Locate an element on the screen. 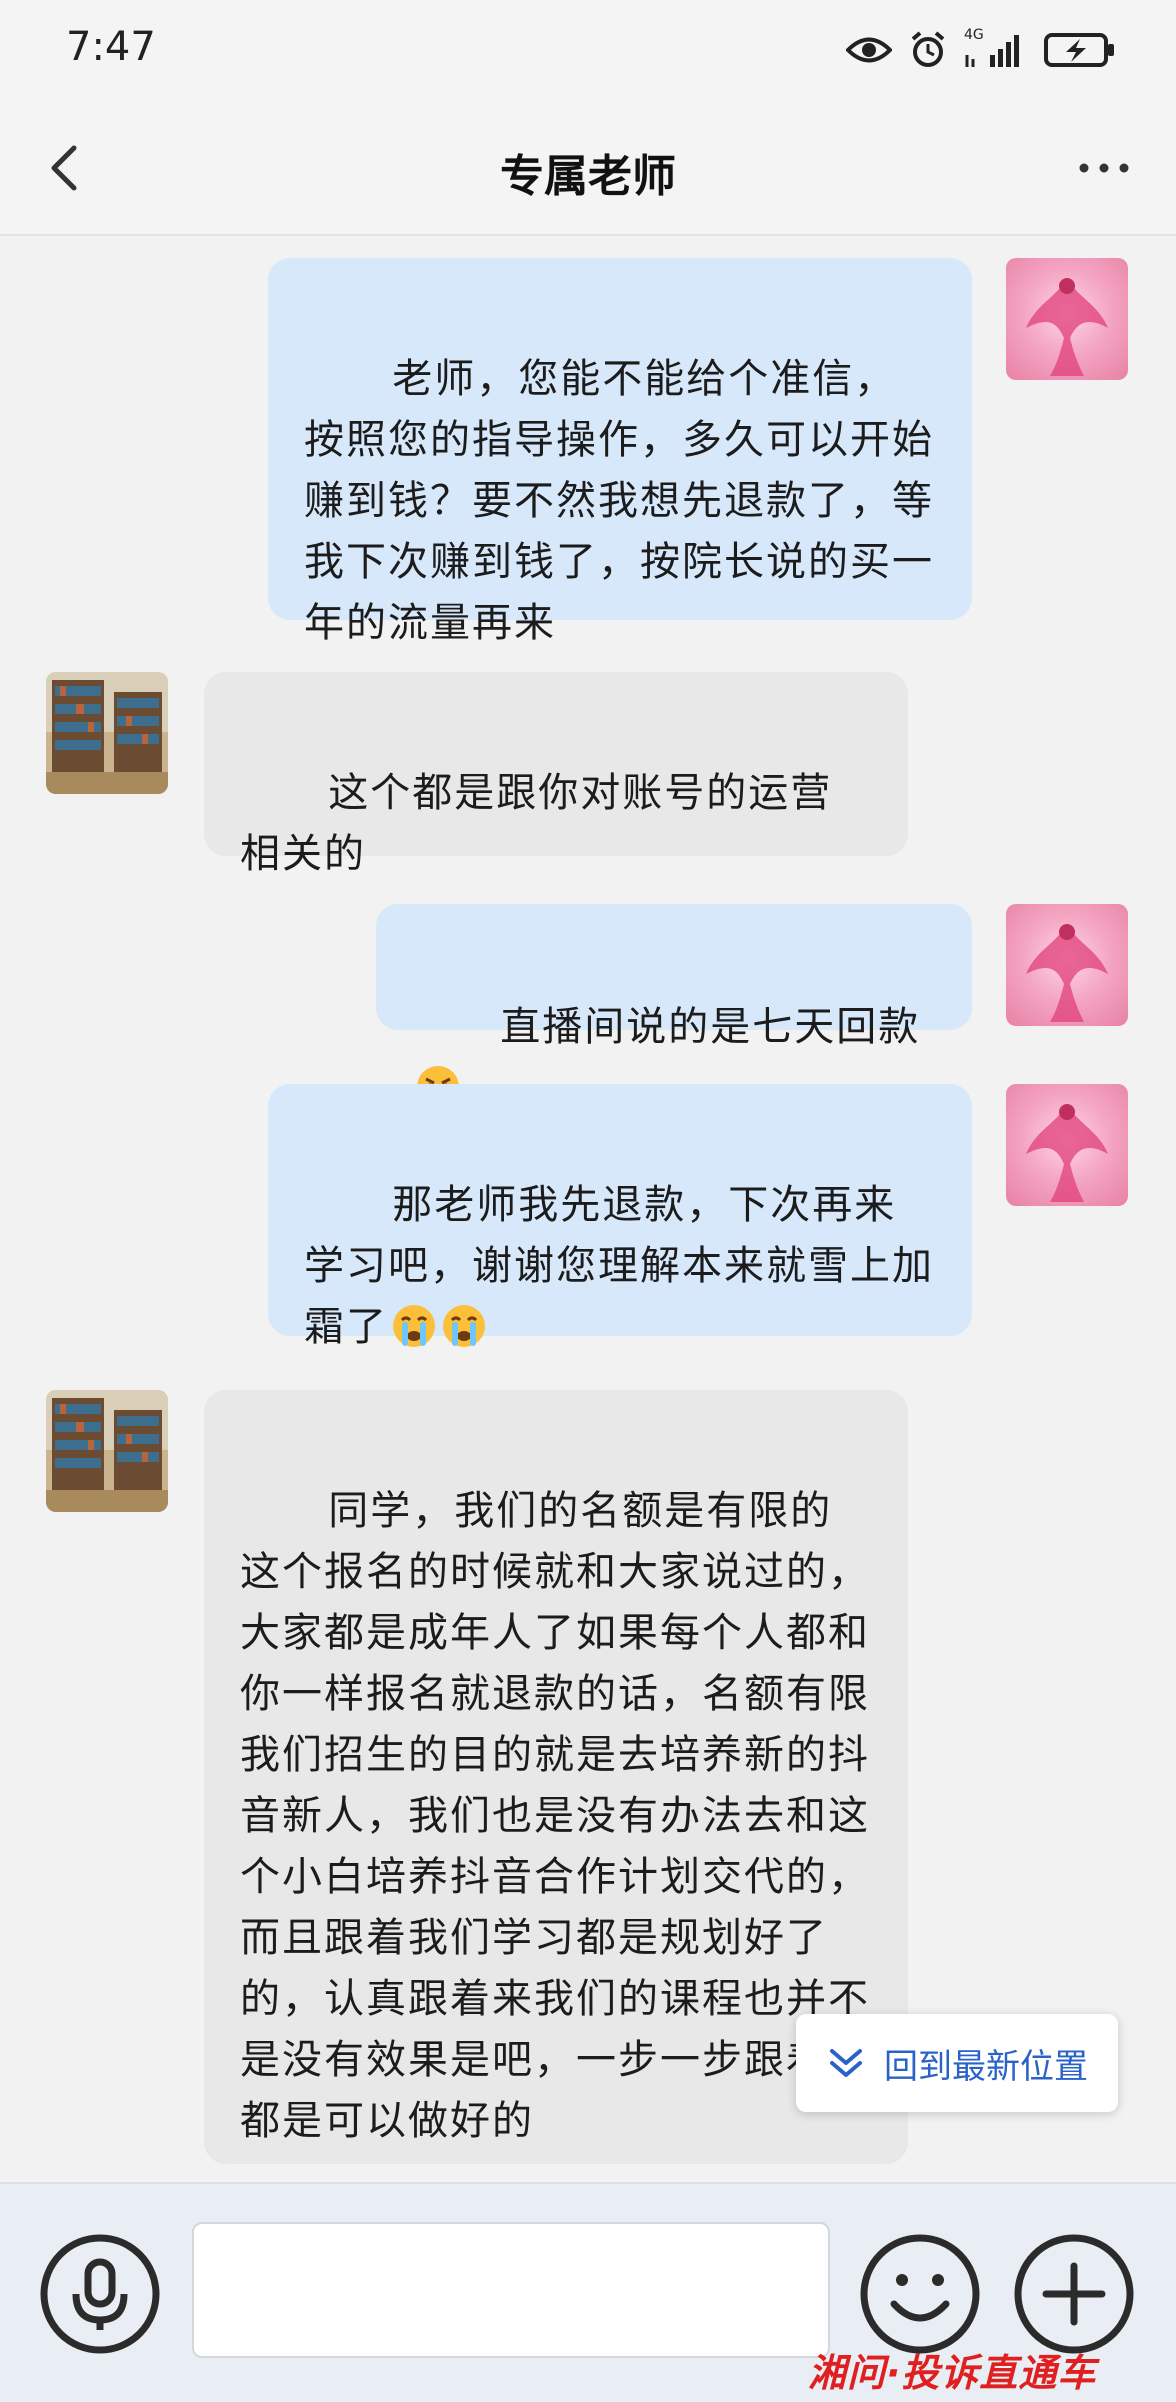  eye-icon is located at coordinates (869, 50).